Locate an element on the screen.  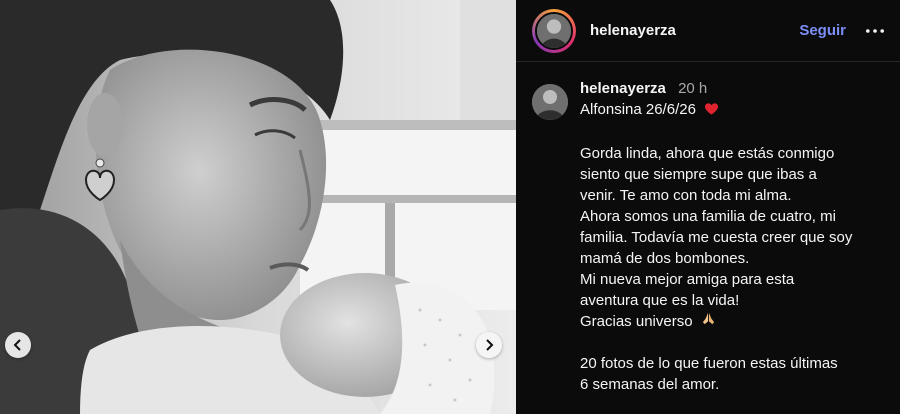
caption-line: 20 fotos de lo que fueron estas últimas is located at coordinates (709, 363).